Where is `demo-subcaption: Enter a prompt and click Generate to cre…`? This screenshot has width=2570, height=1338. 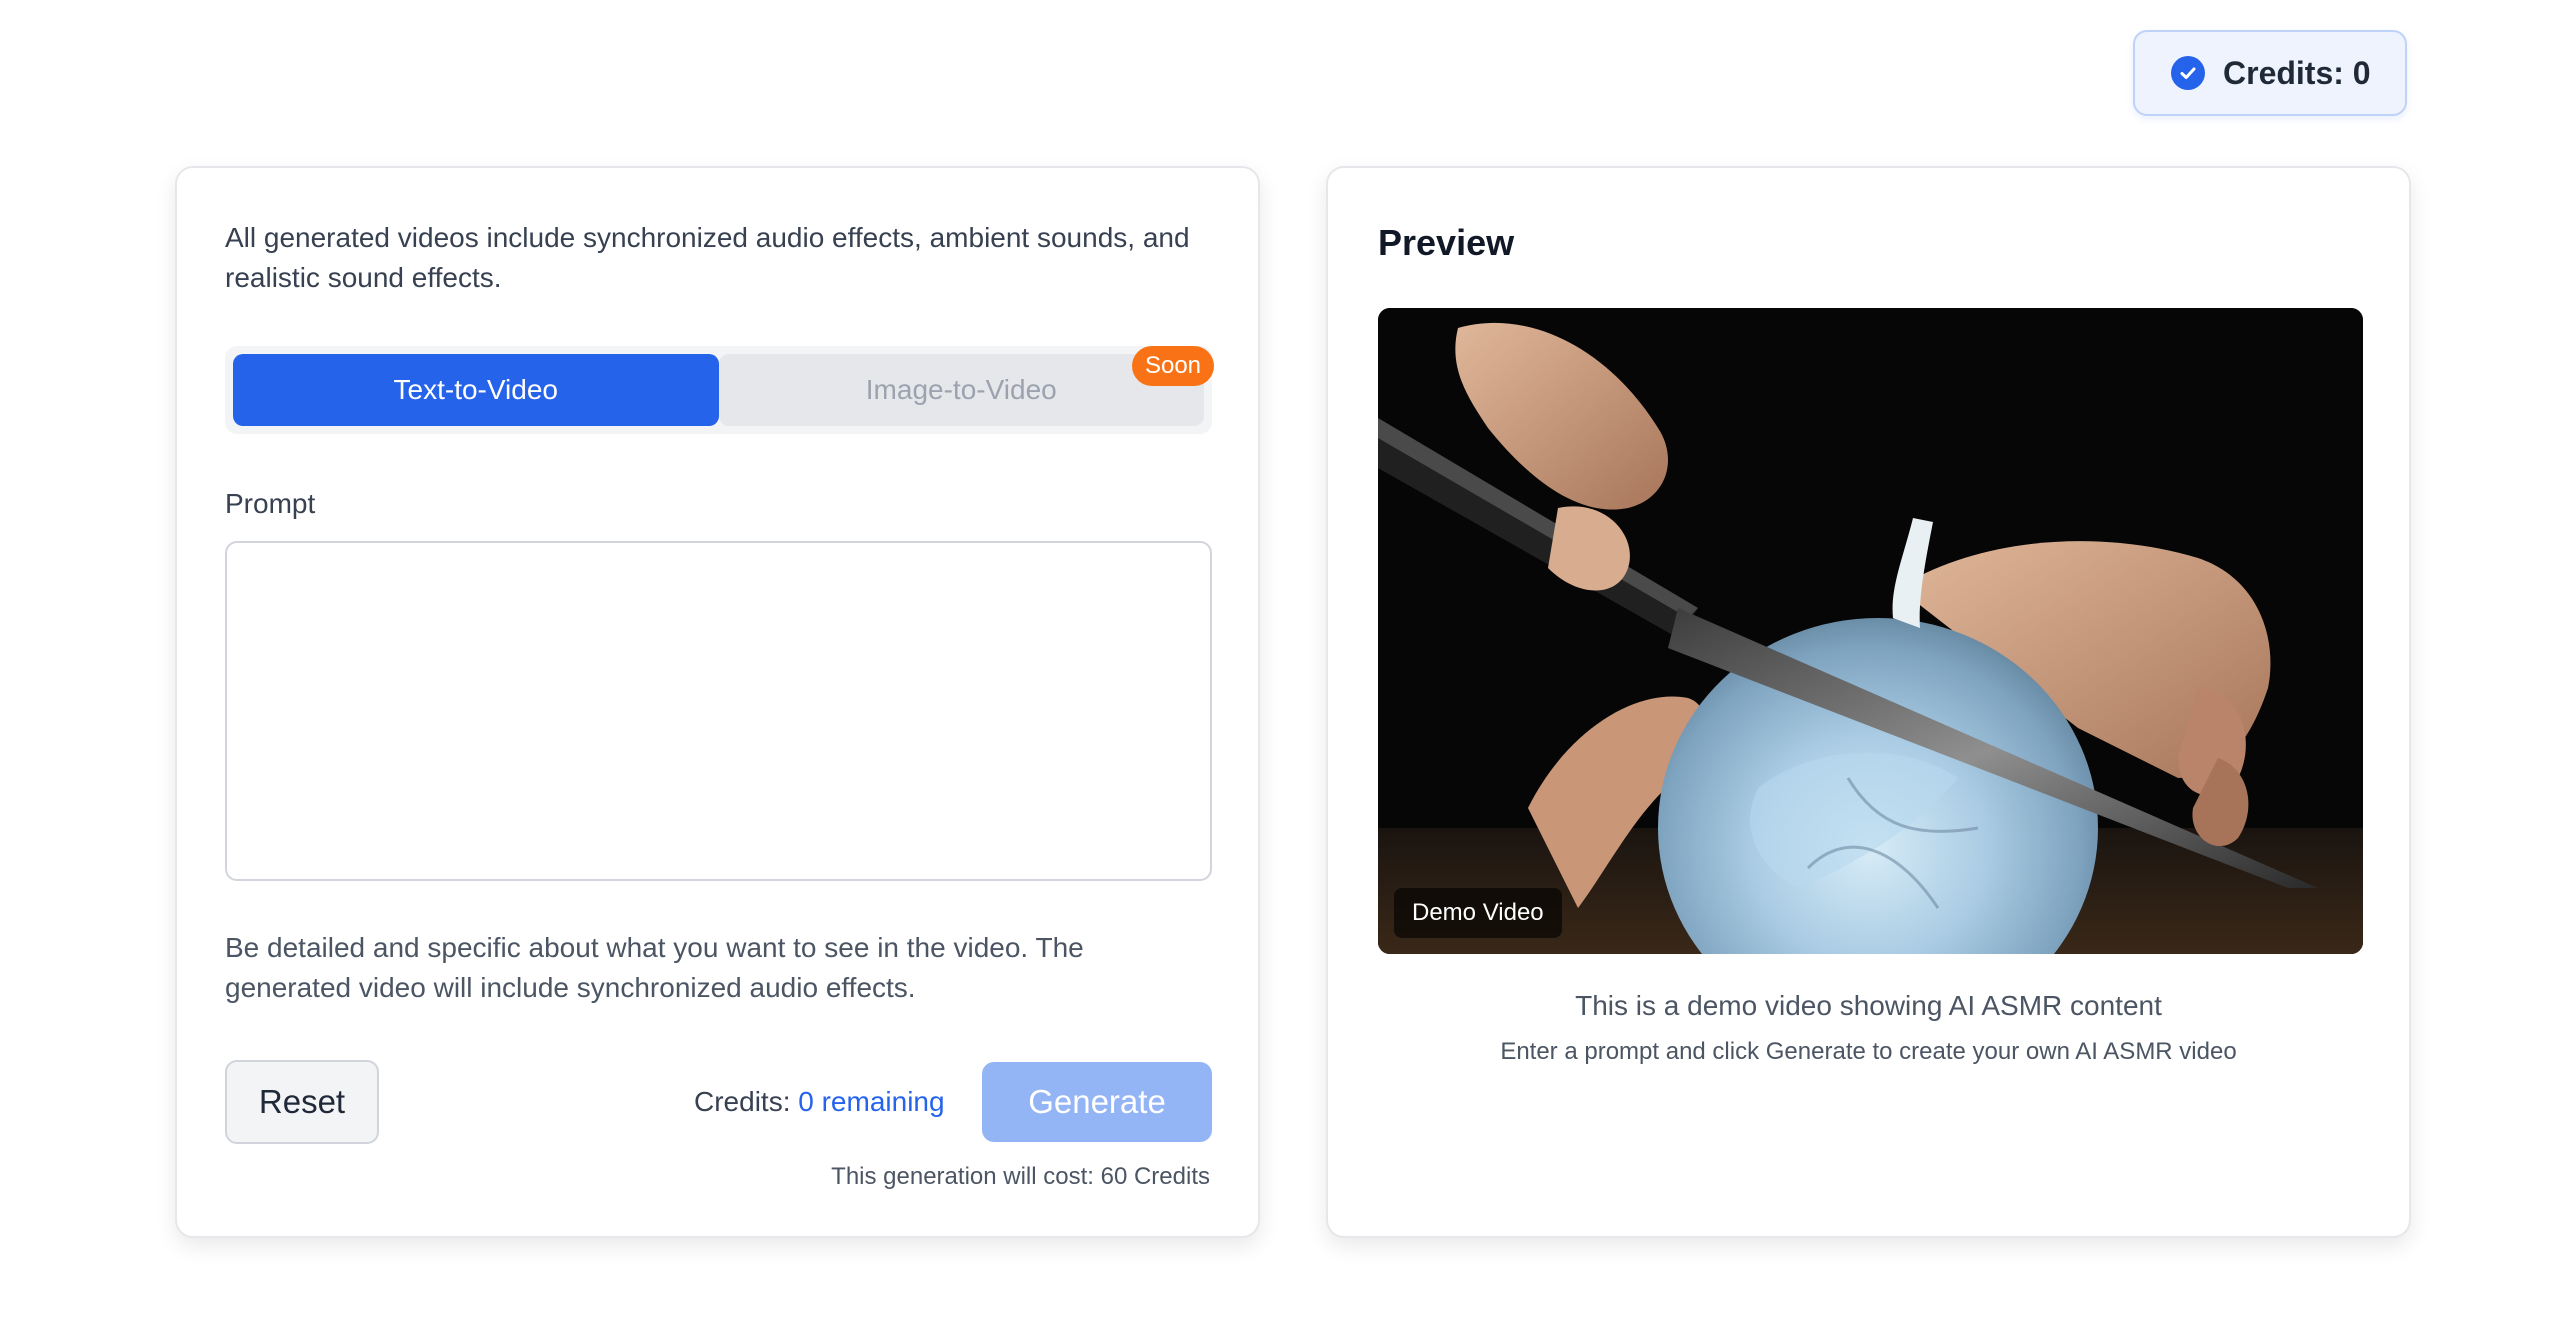 demo-subcaption: Enter a prompt and click Generate to cre… is located at coordinates (1868, 1051).